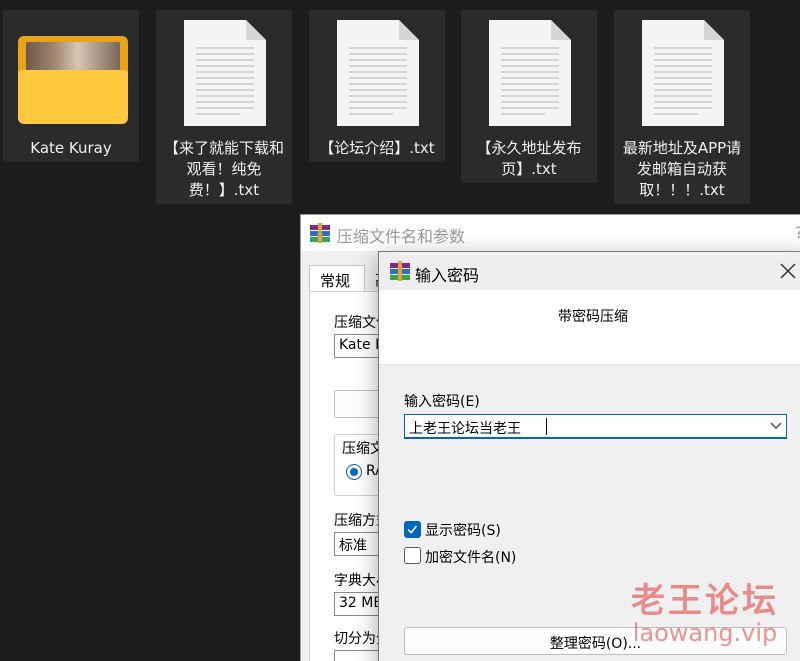 This screenshot has width=800, height=661. What do you see at coordinates (470, 557) in the screenshot?
I see `encrypt-filenames-label: 加密文件名(N)` at bounding box center [470, 557].